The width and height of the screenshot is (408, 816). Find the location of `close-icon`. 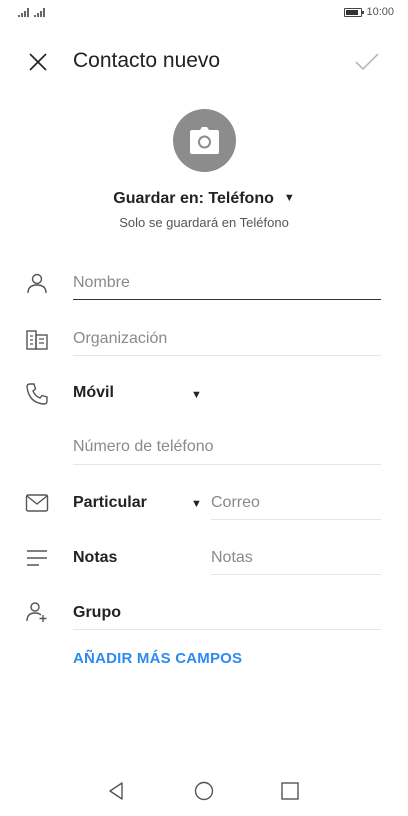

close-icon is located at coordinates (38, 62).